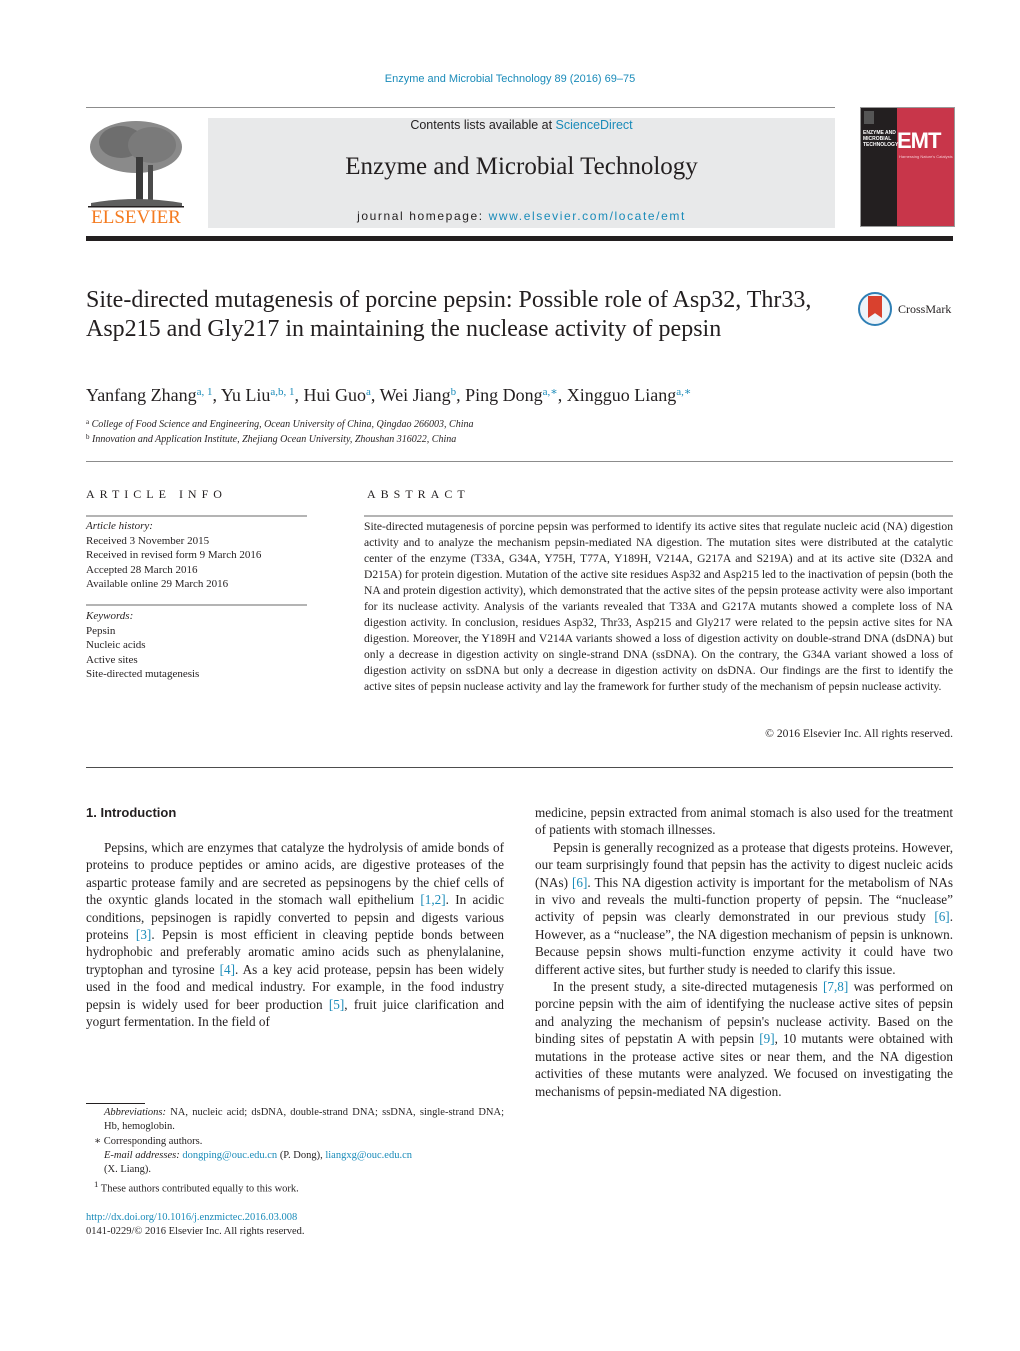  Describe the element at coordinates (152, 1141) in the screenshot. I see `corresponding-text: Corresponding authors.` at that location.